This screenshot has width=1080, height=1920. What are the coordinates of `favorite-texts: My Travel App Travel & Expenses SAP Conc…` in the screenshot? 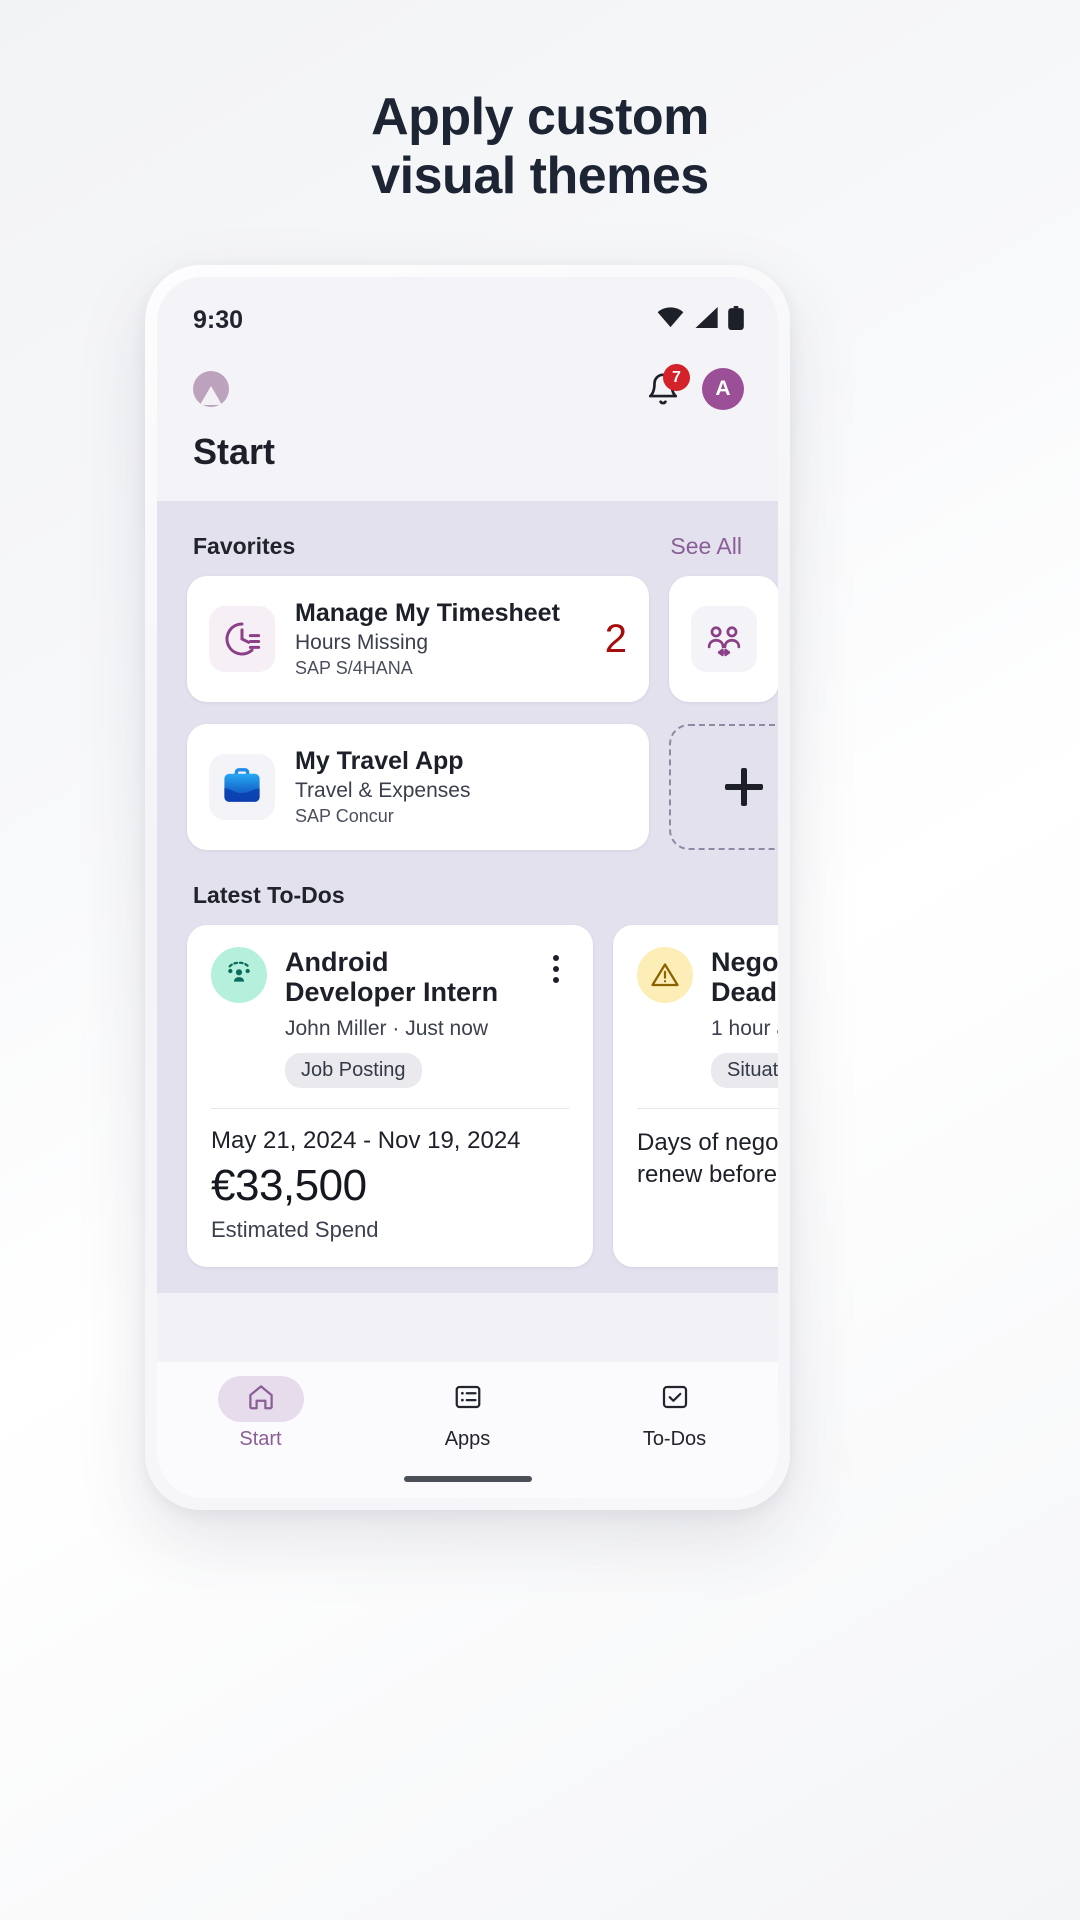 It's located at (461, 787).